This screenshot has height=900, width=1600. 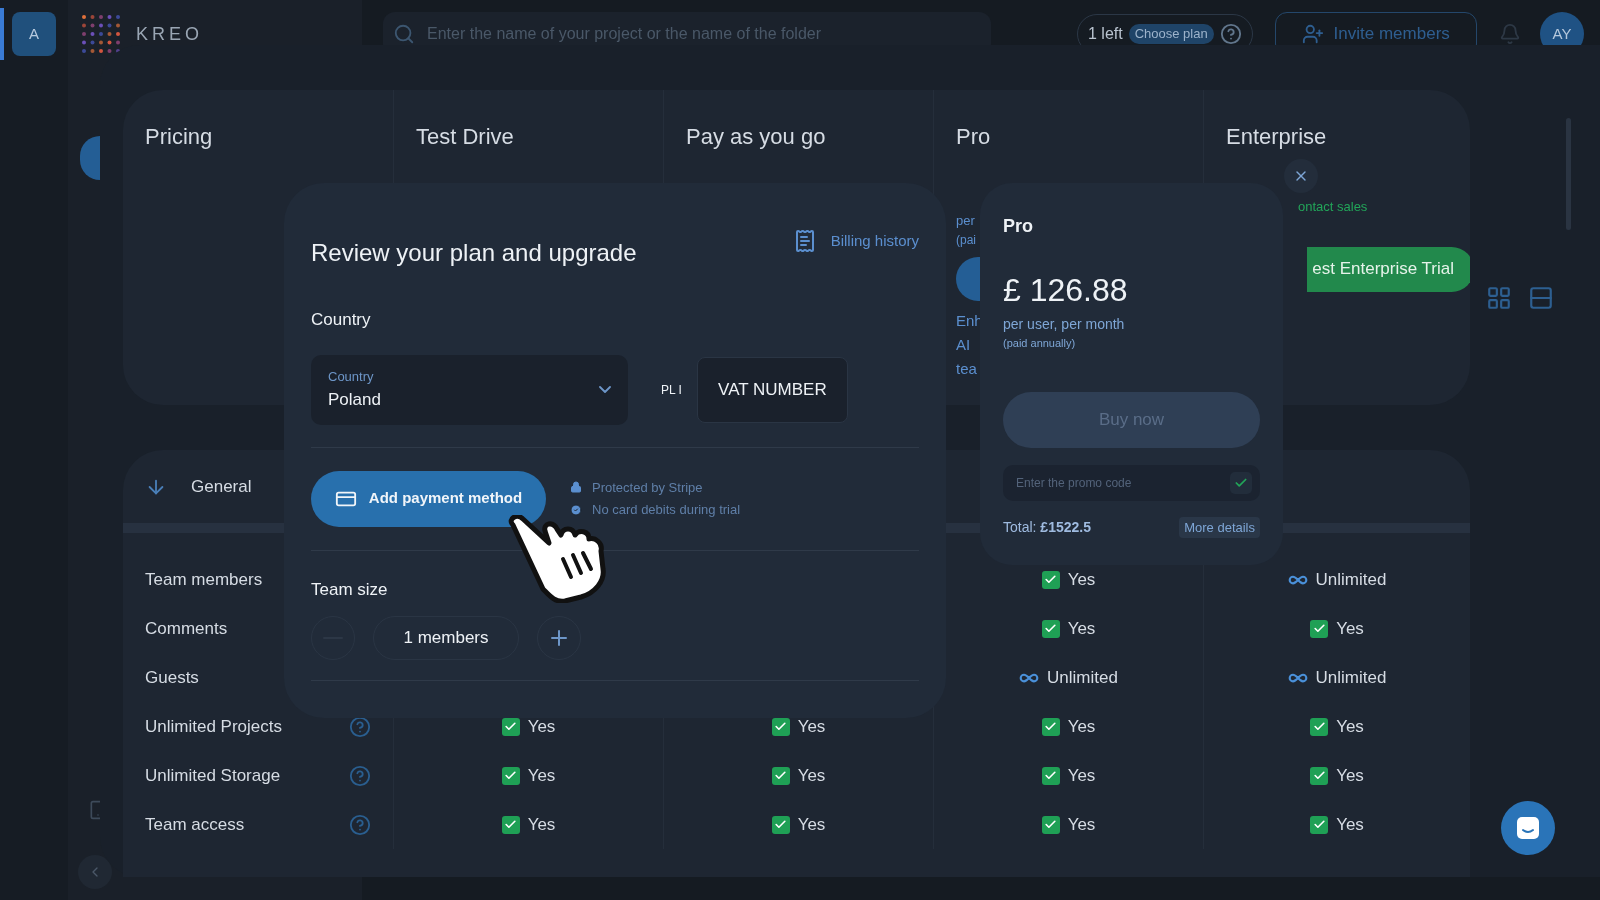 What do you see at coordinates (671, 390) in the screenshot?
I see `vat-prefix: PL I` at bounding box center [671, 390].